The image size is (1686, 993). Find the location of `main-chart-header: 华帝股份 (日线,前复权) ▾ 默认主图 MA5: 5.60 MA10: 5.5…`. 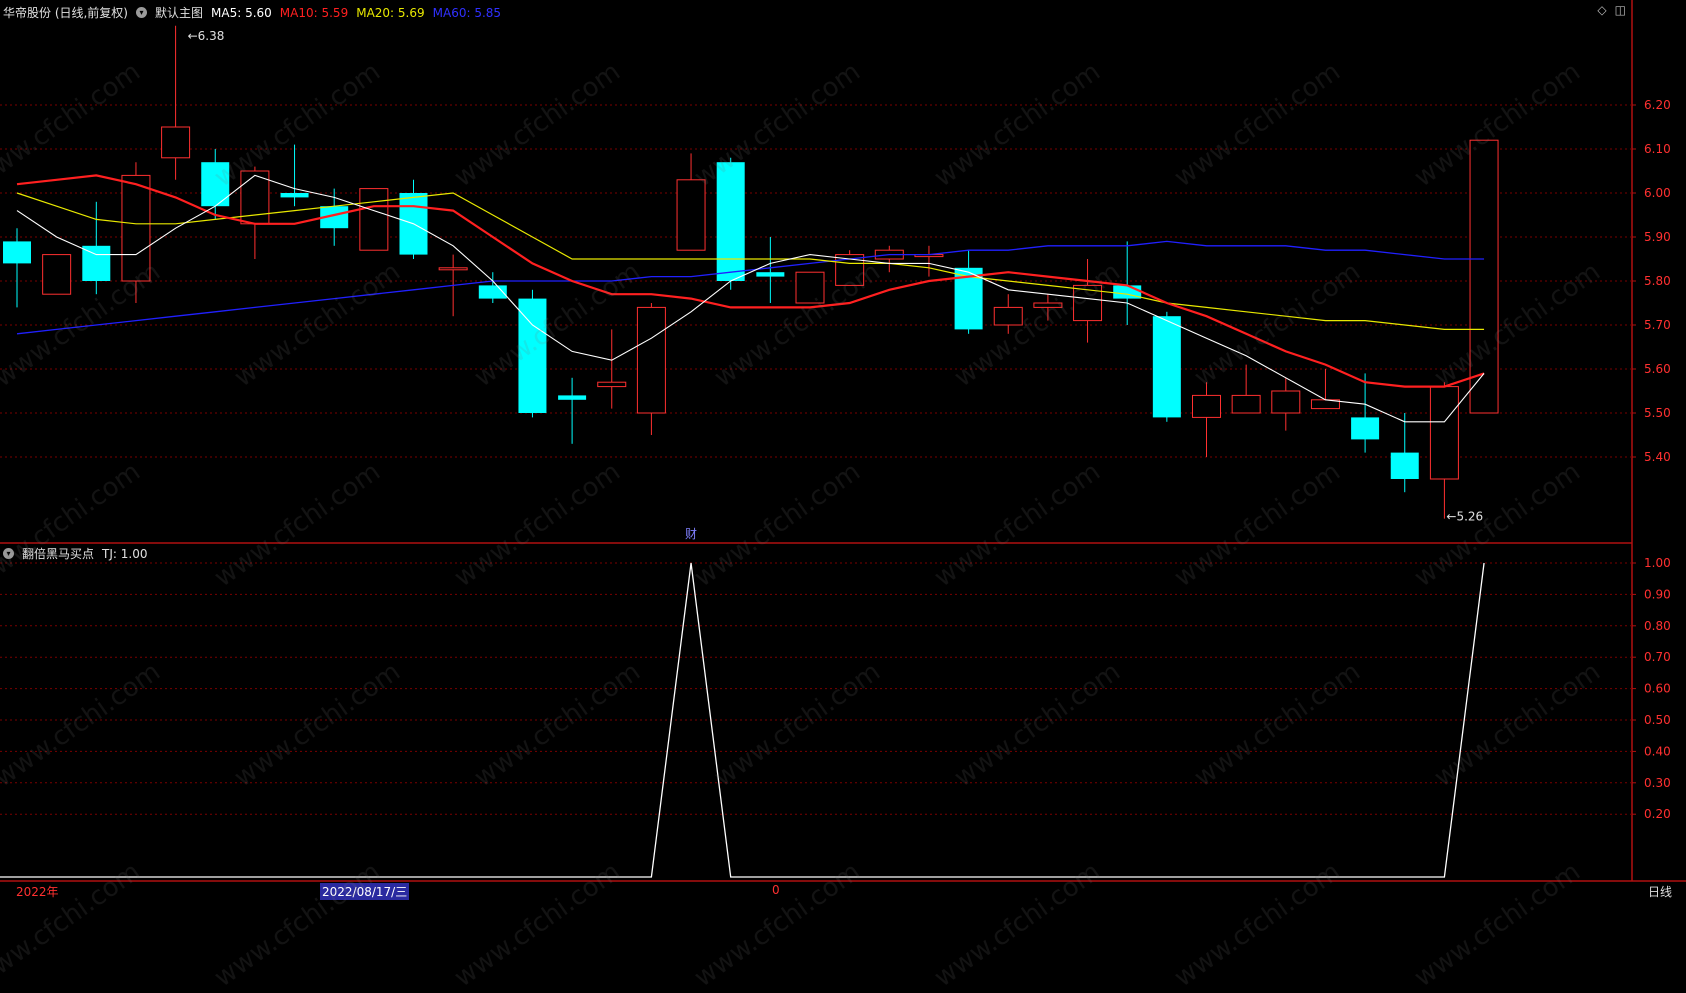

main-chart-header: 华帝股份 (日线,前复权) ▾ 默认主图 MA5: 5.60 MA10: 5.5… is located at coordinates (252, 12).